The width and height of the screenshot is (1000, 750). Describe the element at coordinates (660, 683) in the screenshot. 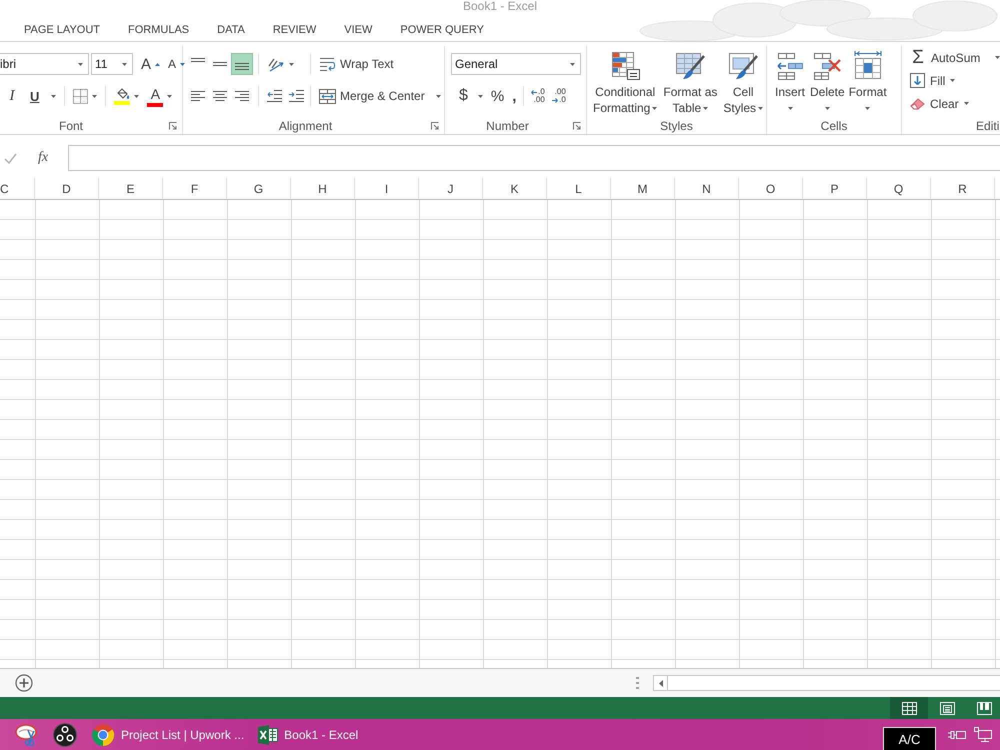

I see `scroll-left-button` at that location.